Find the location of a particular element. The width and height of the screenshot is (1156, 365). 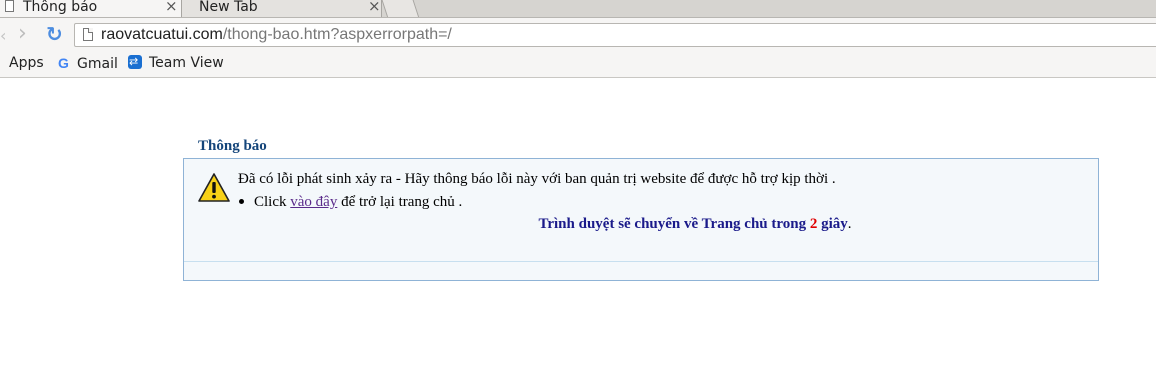

bookmarks-bar: Apps G Gmail Team View is located at coordinates (578, 64).